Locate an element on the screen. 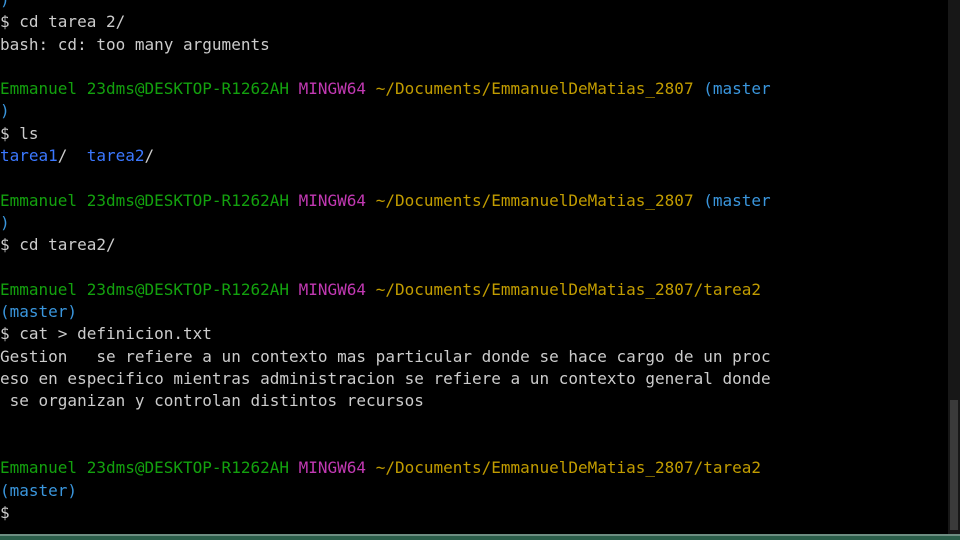  terminal-line: tarea1/ tarea2/ is located at coordinates (474, 156).